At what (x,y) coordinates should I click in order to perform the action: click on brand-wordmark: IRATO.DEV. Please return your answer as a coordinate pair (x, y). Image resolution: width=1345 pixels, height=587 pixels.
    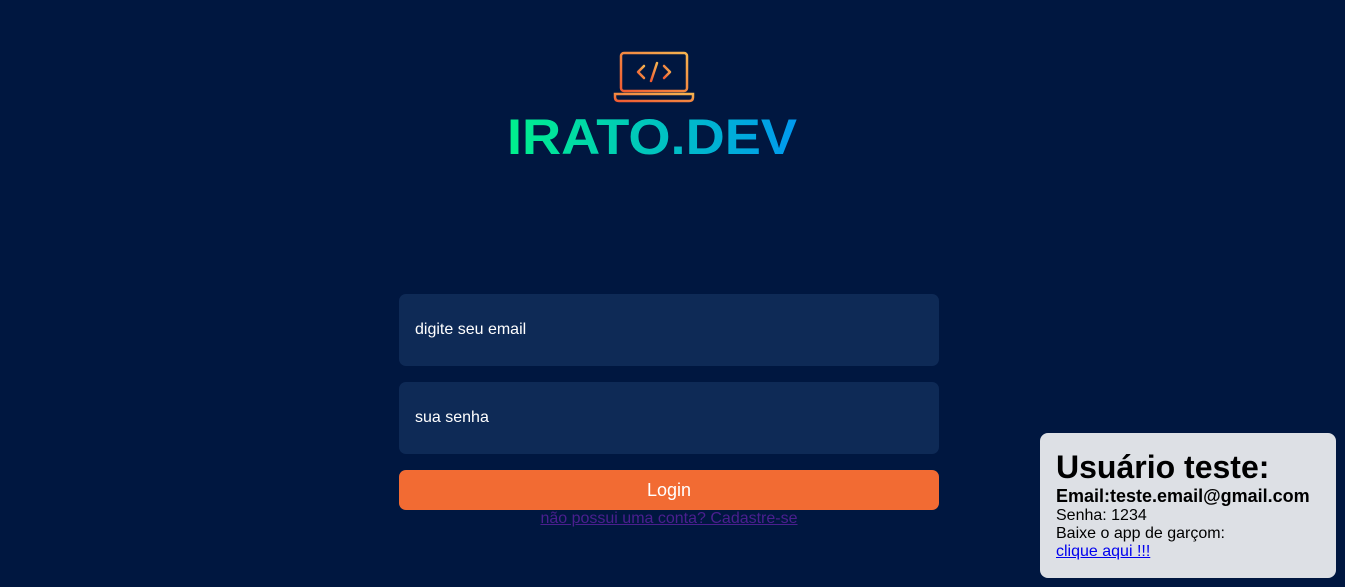
    Looking at the image, I should click on (652, 136).